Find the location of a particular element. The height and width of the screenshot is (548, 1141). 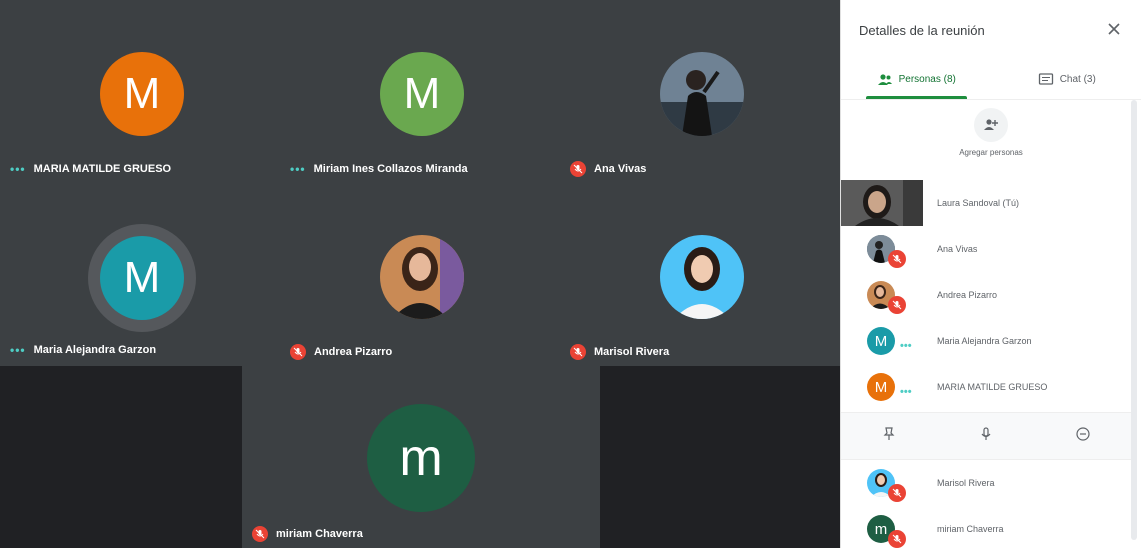

person-name: MARIA MATILDE GRUESO is located at coordinates (992, 387).